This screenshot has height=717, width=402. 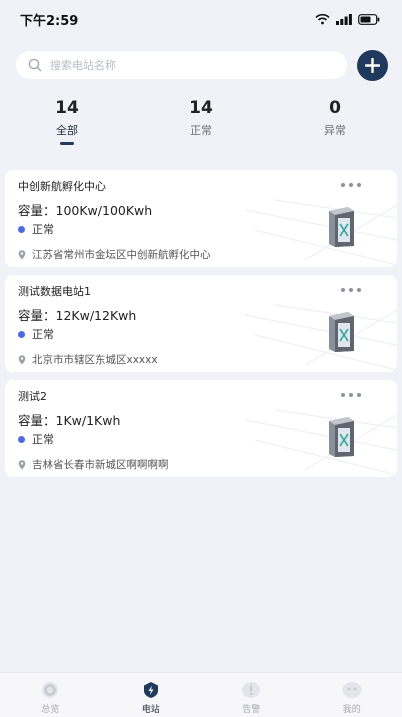 What do you see at coordinates (201, 428) in the screenshot?
I see `station-card: 测试2 容量：1Kw/1Kwh 正常 吉林省长春市新城区啊啊啊啊` at bounding box center [201, 428].